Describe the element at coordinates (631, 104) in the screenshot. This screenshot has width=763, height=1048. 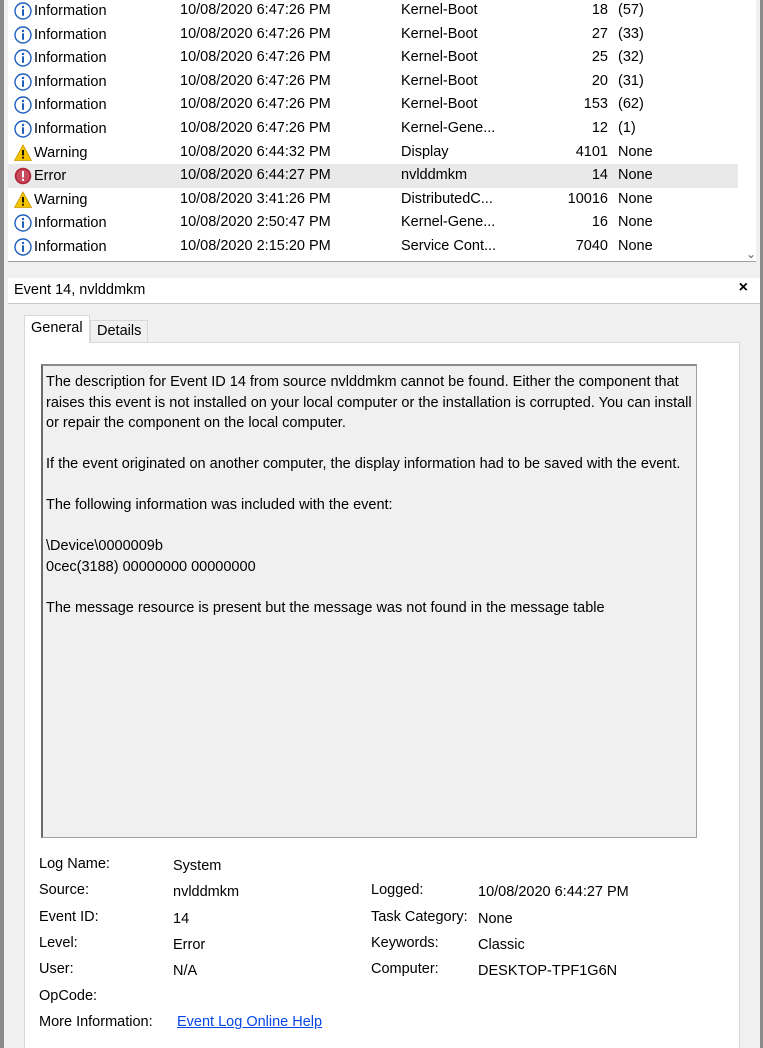
I see `event-task-category: (62)` at that location.